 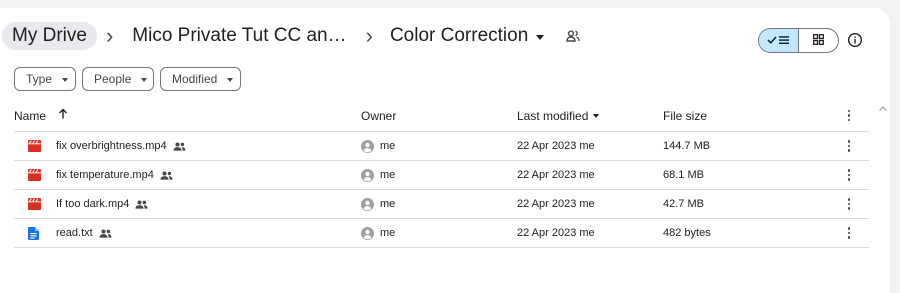 What do you see at coordinates (573, 36) in the screenshot?
I see `shared-folder-icon` at bounding box center [573, 36].